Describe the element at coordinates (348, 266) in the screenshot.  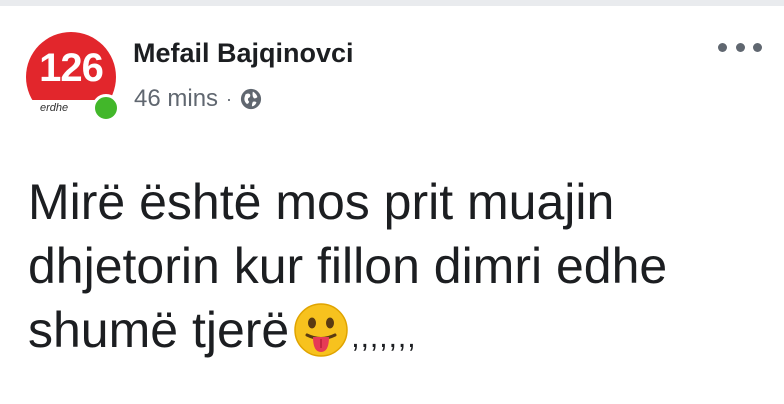
I see `post-text-line: dhjetorin kur fillon dimri edhe` at that location.